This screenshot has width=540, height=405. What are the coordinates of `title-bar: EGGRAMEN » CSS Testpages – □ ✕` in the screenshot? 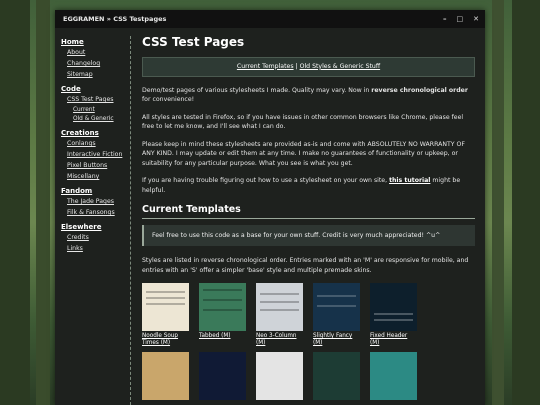 It's located at (270, 19).